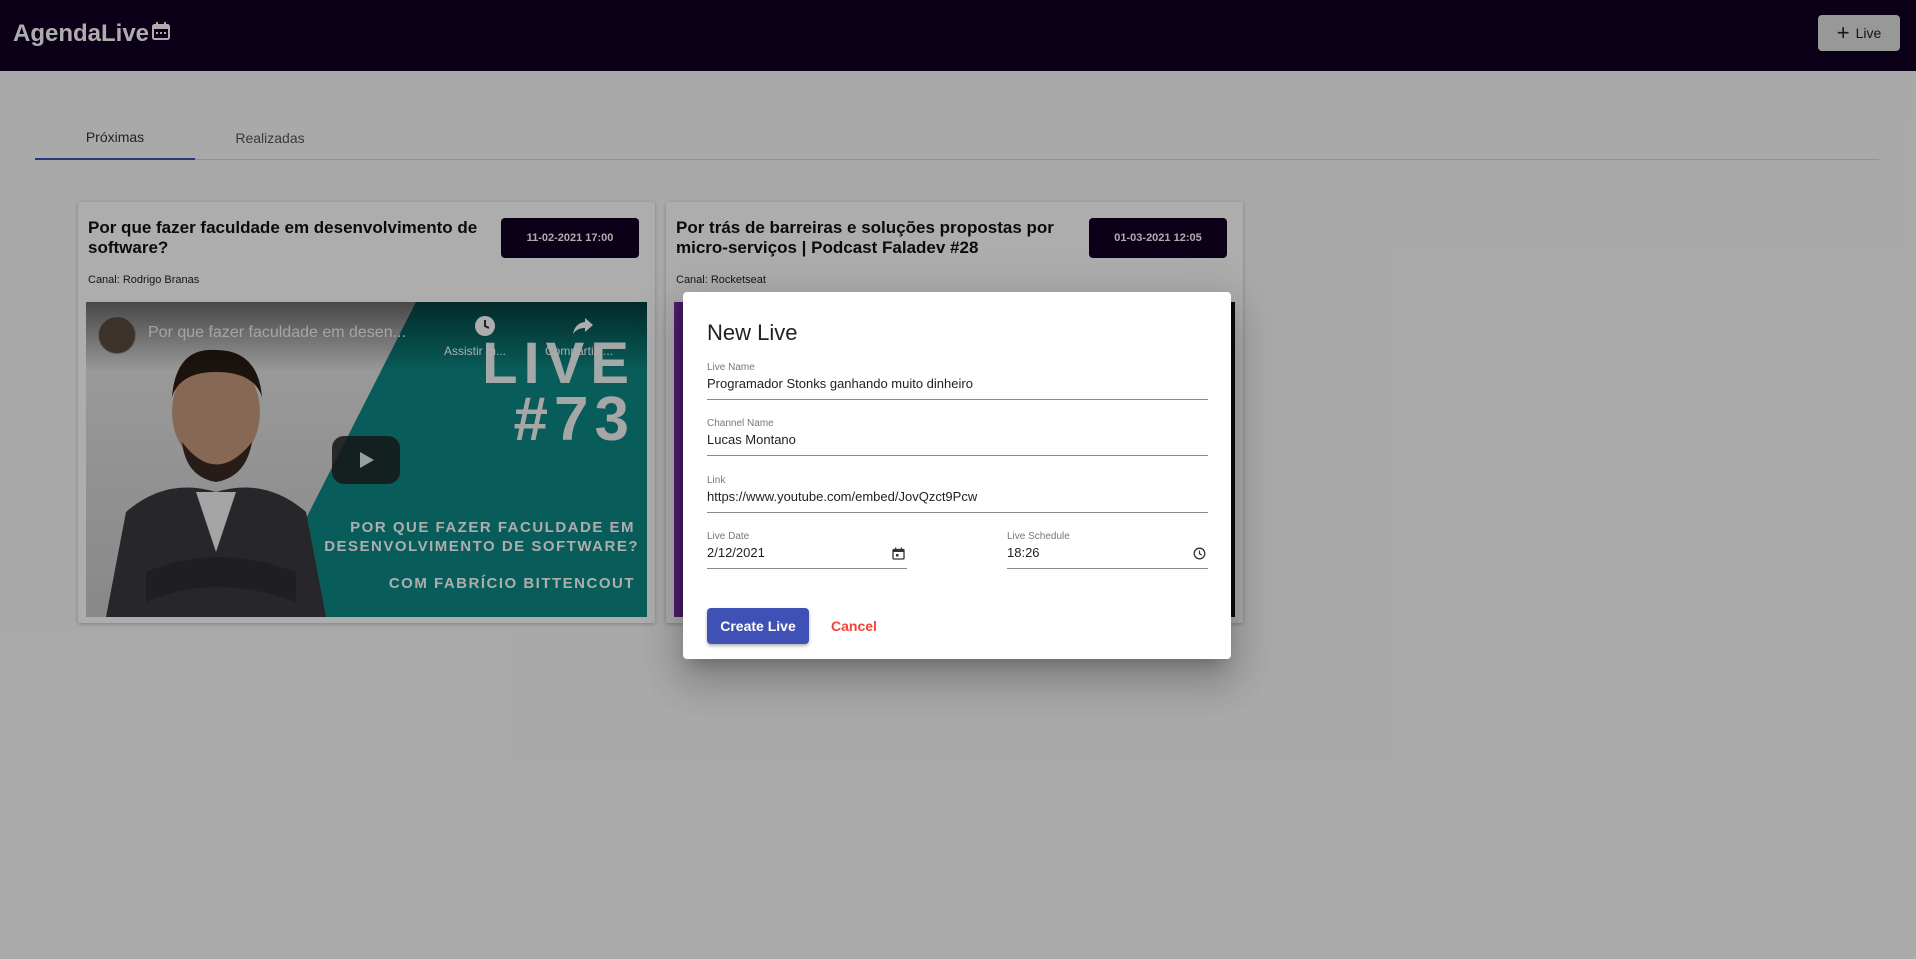 This screenshot has width=1916, height=959. Describe the element at coordinates (736, 552) in the screenshot. I see `field-value: 2/12/2021` at that location.